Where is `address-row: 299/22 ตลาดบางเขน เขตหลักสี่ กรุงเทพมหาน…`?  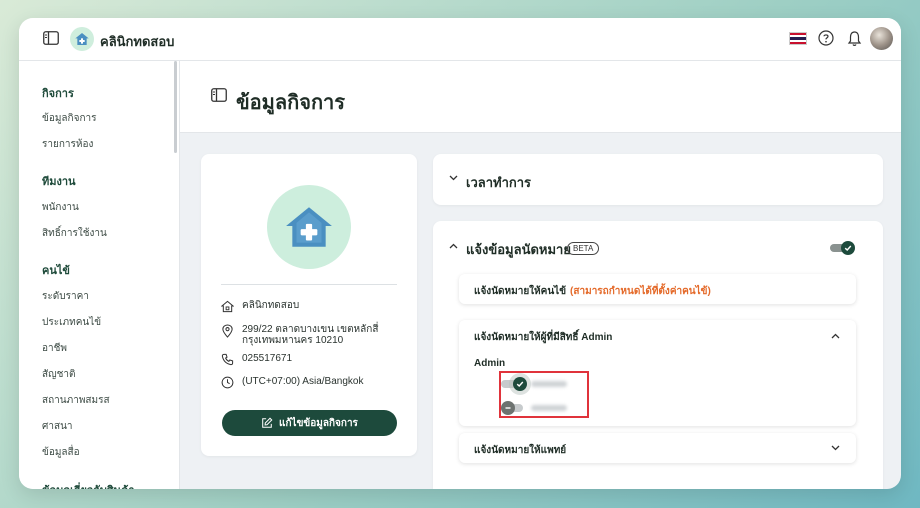 address-row: 299/22 ตลาดบางเขน เขตหลักสี่ กรุงเทพมหาน… is located at coordinates (301, 335).